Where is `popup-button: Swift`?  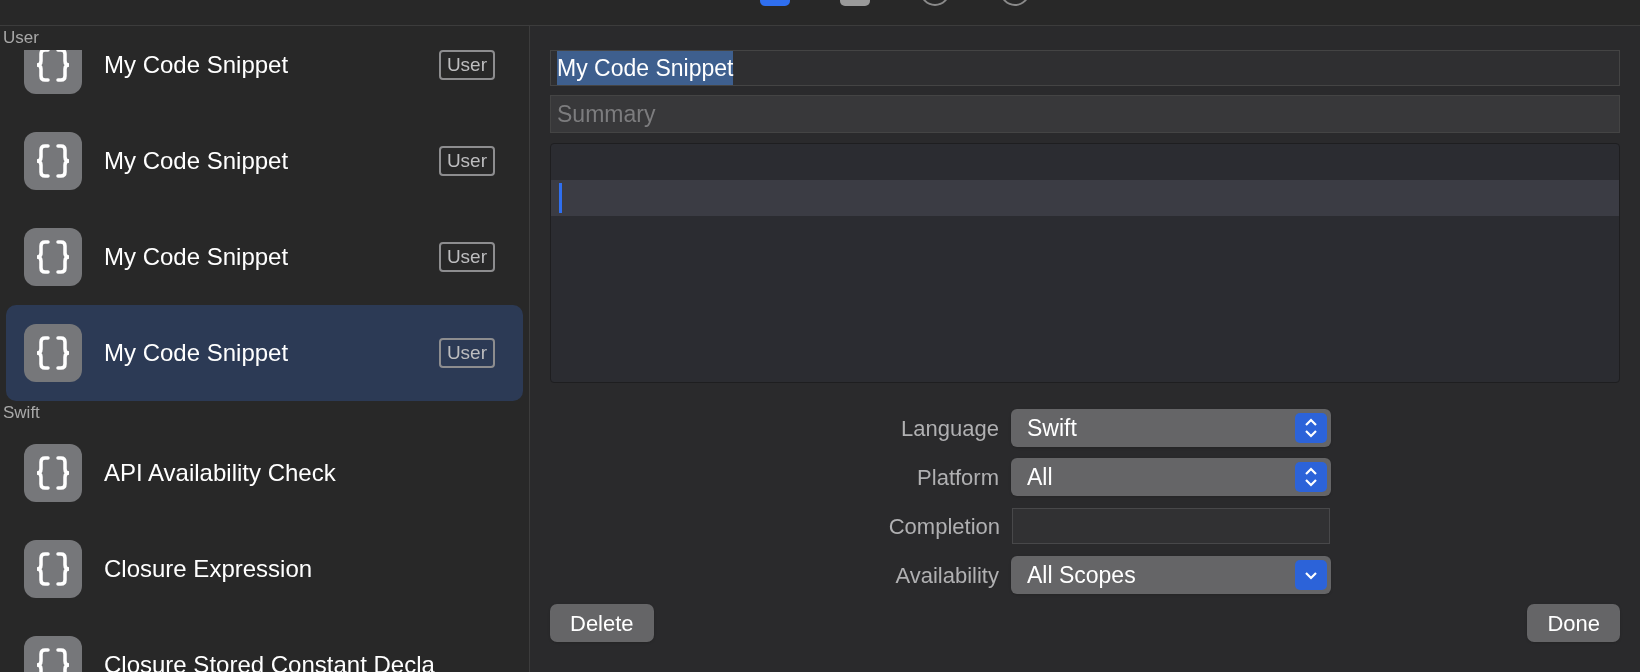 popup-button: Swift is located at coordinates (1171, 428).